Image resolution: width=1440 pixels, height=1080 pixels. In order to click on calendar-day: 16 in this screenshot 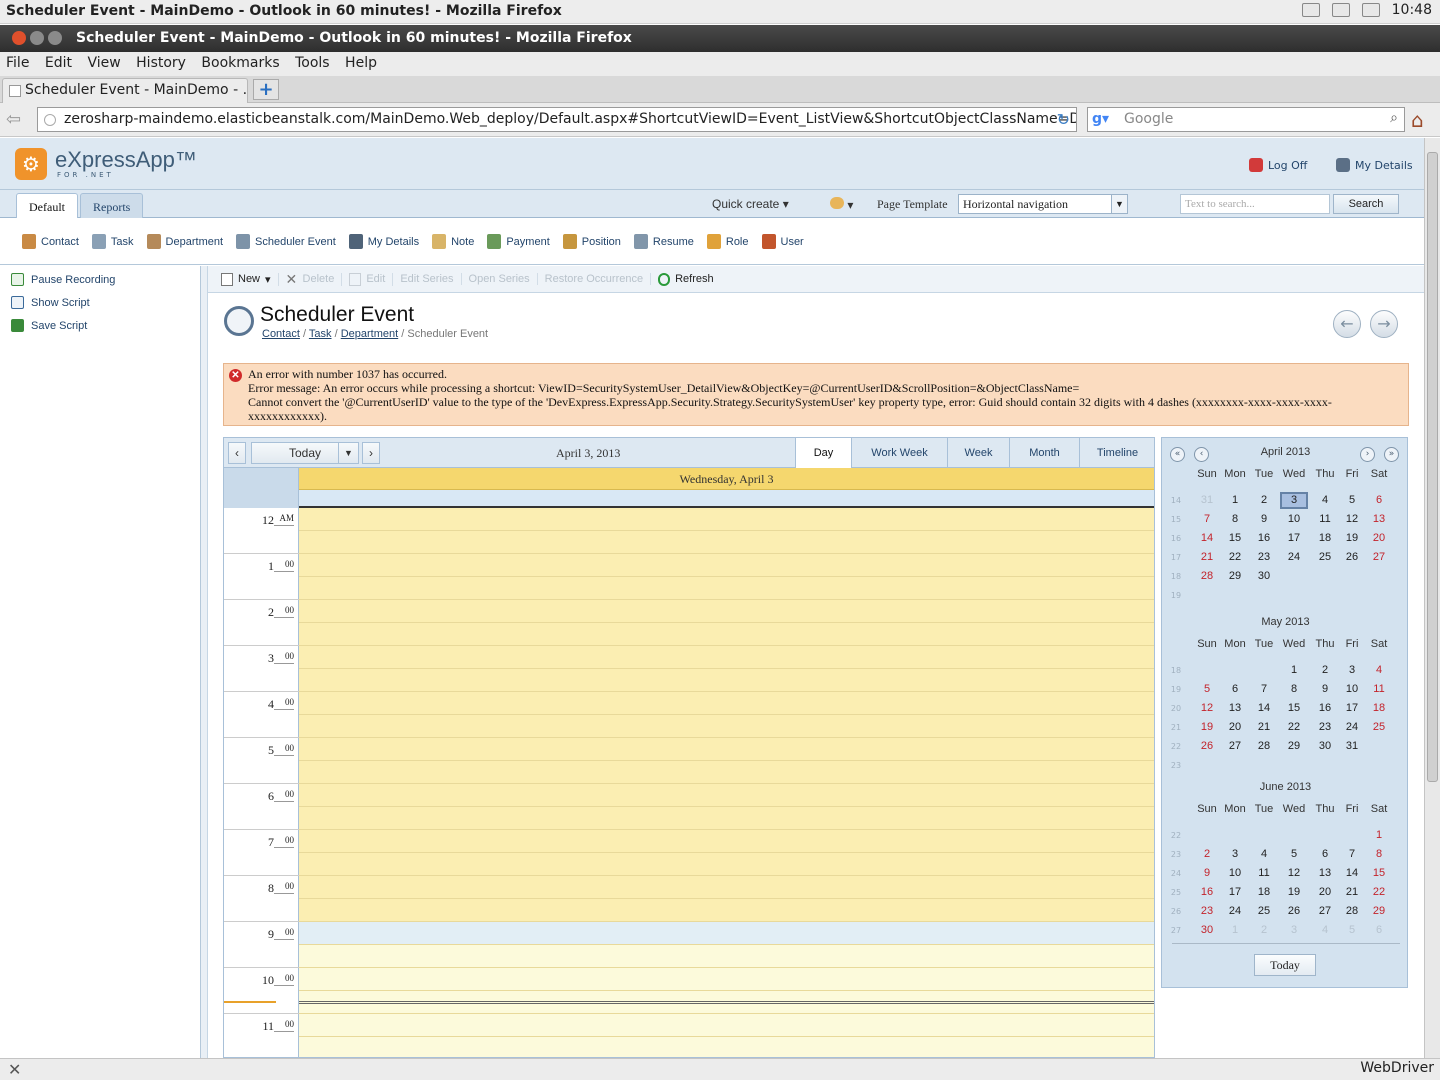, I will do `click(1207, 892)`.